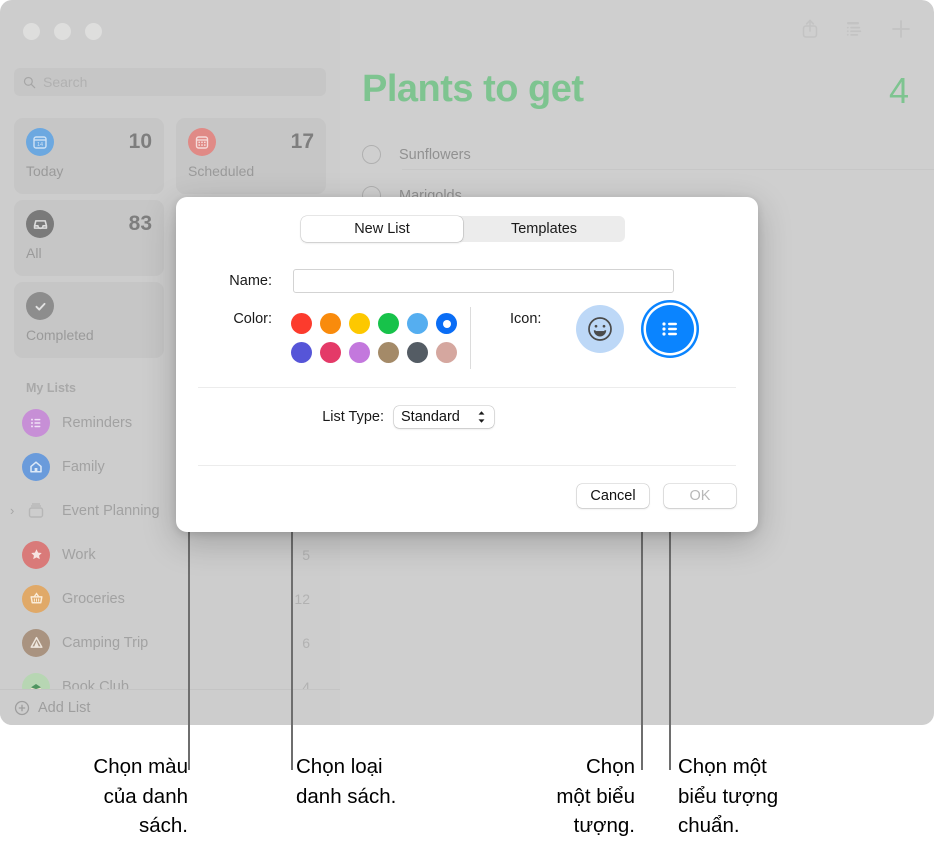 Image resolution: width=934 pixels, height=862 pixels. Describe the element at coordinates (470, 338) in the screenshot. I see `vertical-divider` at that location.